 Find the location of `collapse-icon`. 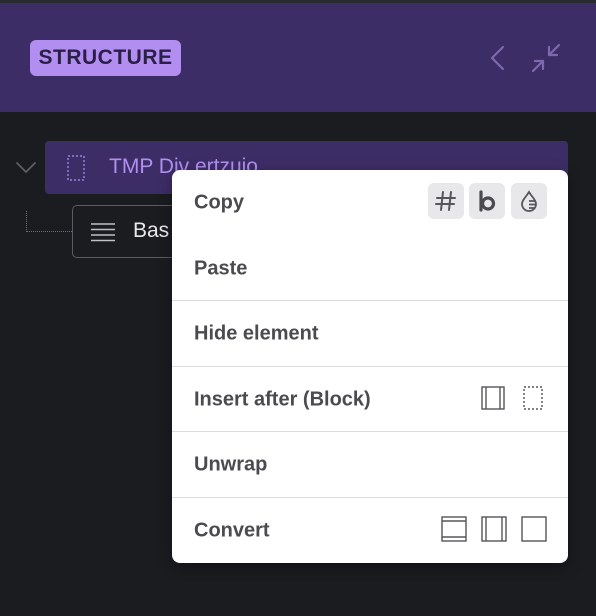

collapse-icon is located at coordinates (546, 58).